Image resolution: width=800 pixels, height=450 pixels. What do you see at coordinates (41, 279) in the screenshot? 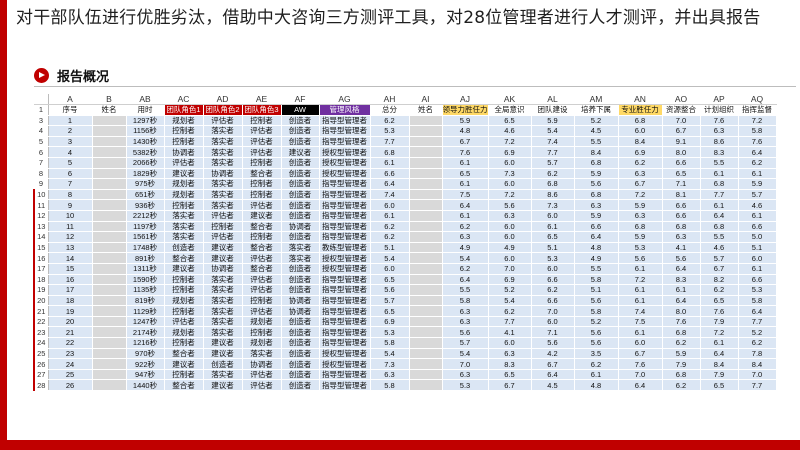
I see `row-number: 18` at bounding box center [41, 279].